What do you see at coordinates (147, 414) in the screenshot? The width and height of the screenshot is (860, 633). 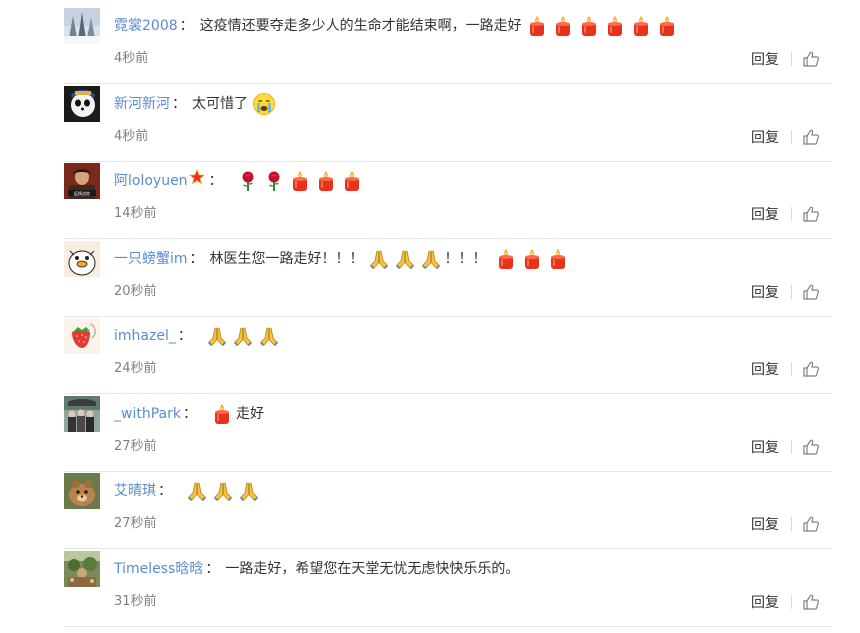 I see `username-link: _withPark` at bounding box center [147, 414].